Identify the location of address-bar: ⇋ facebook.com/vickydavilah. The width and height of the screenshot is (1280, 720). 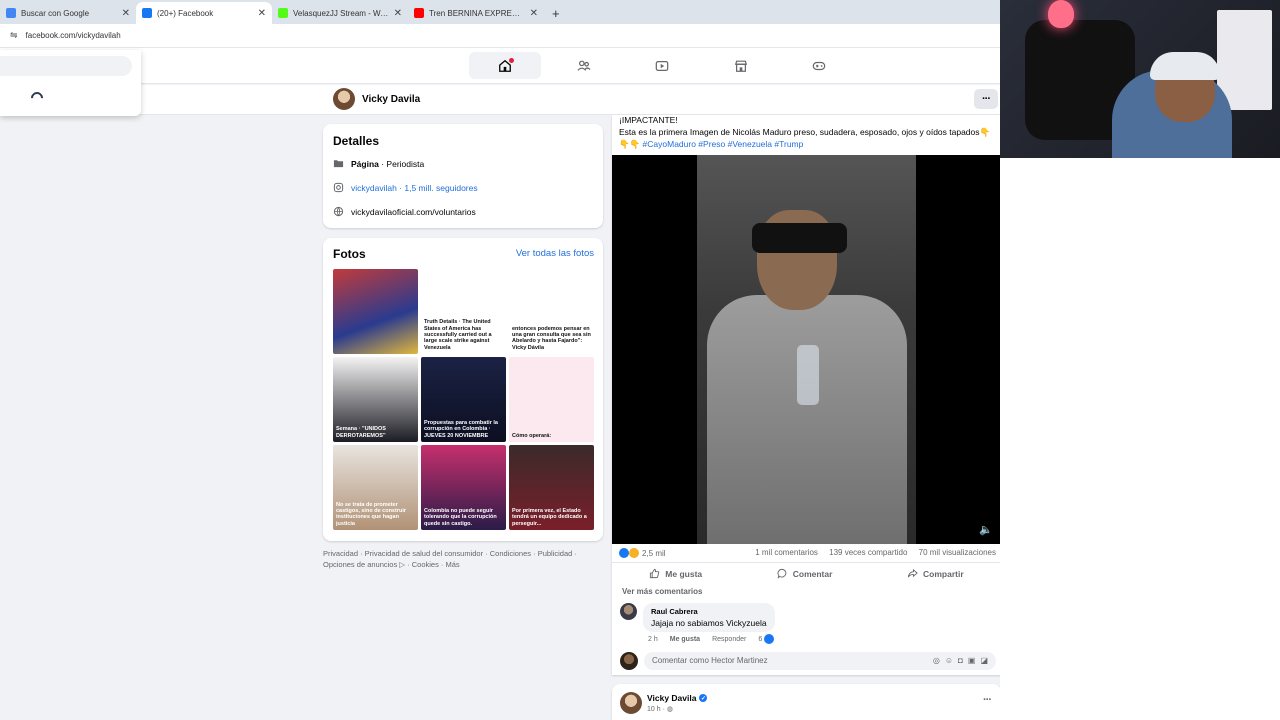
(500, 36).